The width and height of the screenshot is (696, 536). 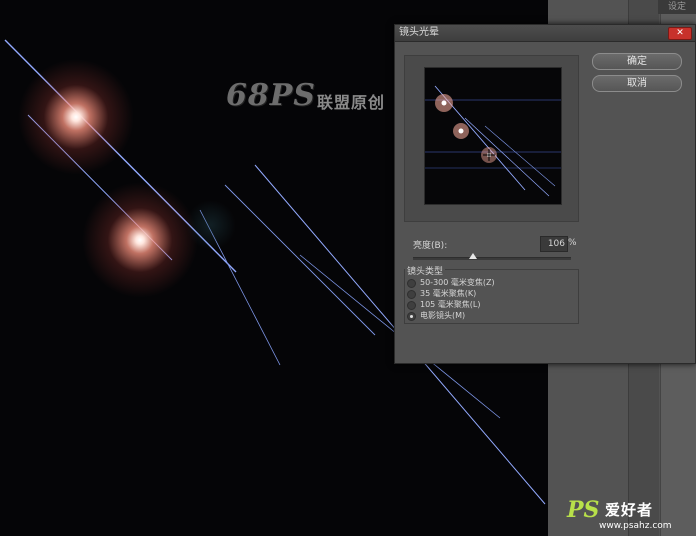 I want to click on flare-preview, so click(x=493, y=136).